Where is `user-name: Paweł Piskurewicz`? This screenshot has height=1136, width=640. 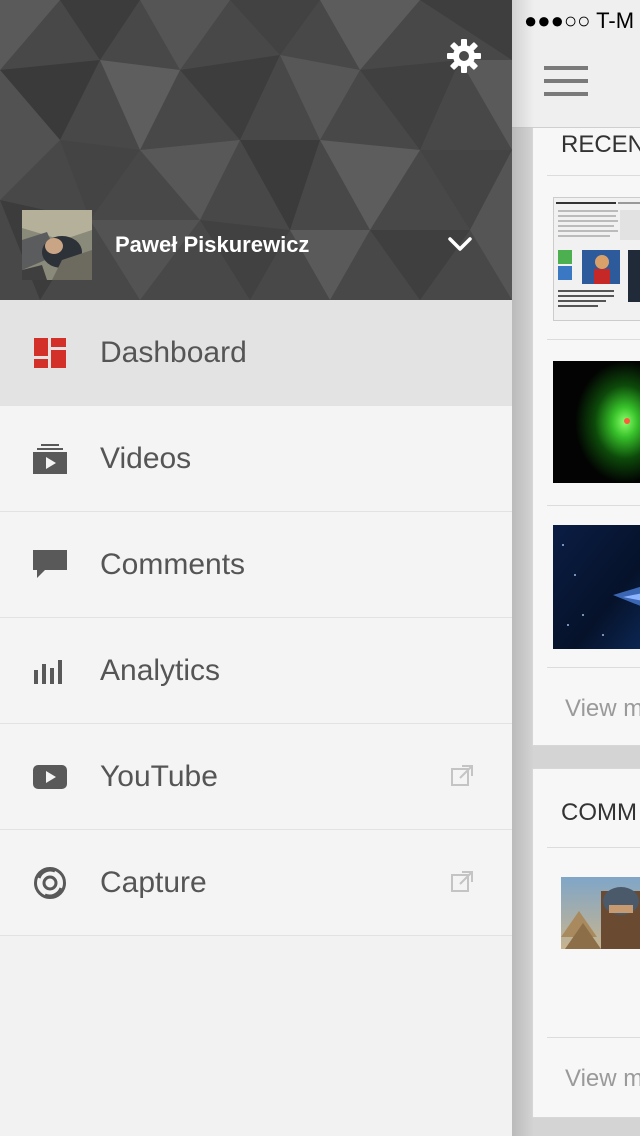
user-name: Paweł Piskurewicz is located at coordinates (212, 244).